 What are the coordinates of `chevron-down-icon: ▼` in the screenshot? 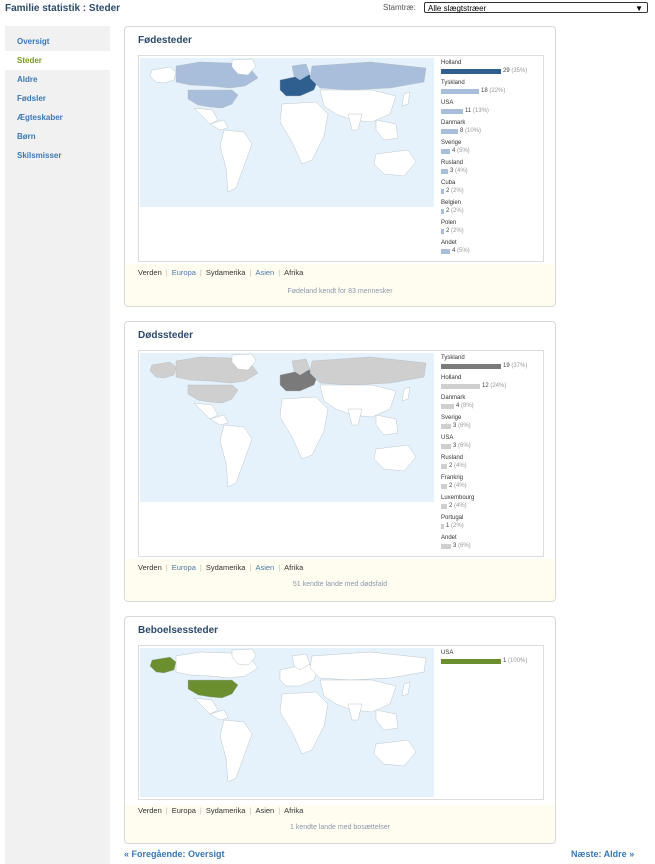 It's located at (639, 8).